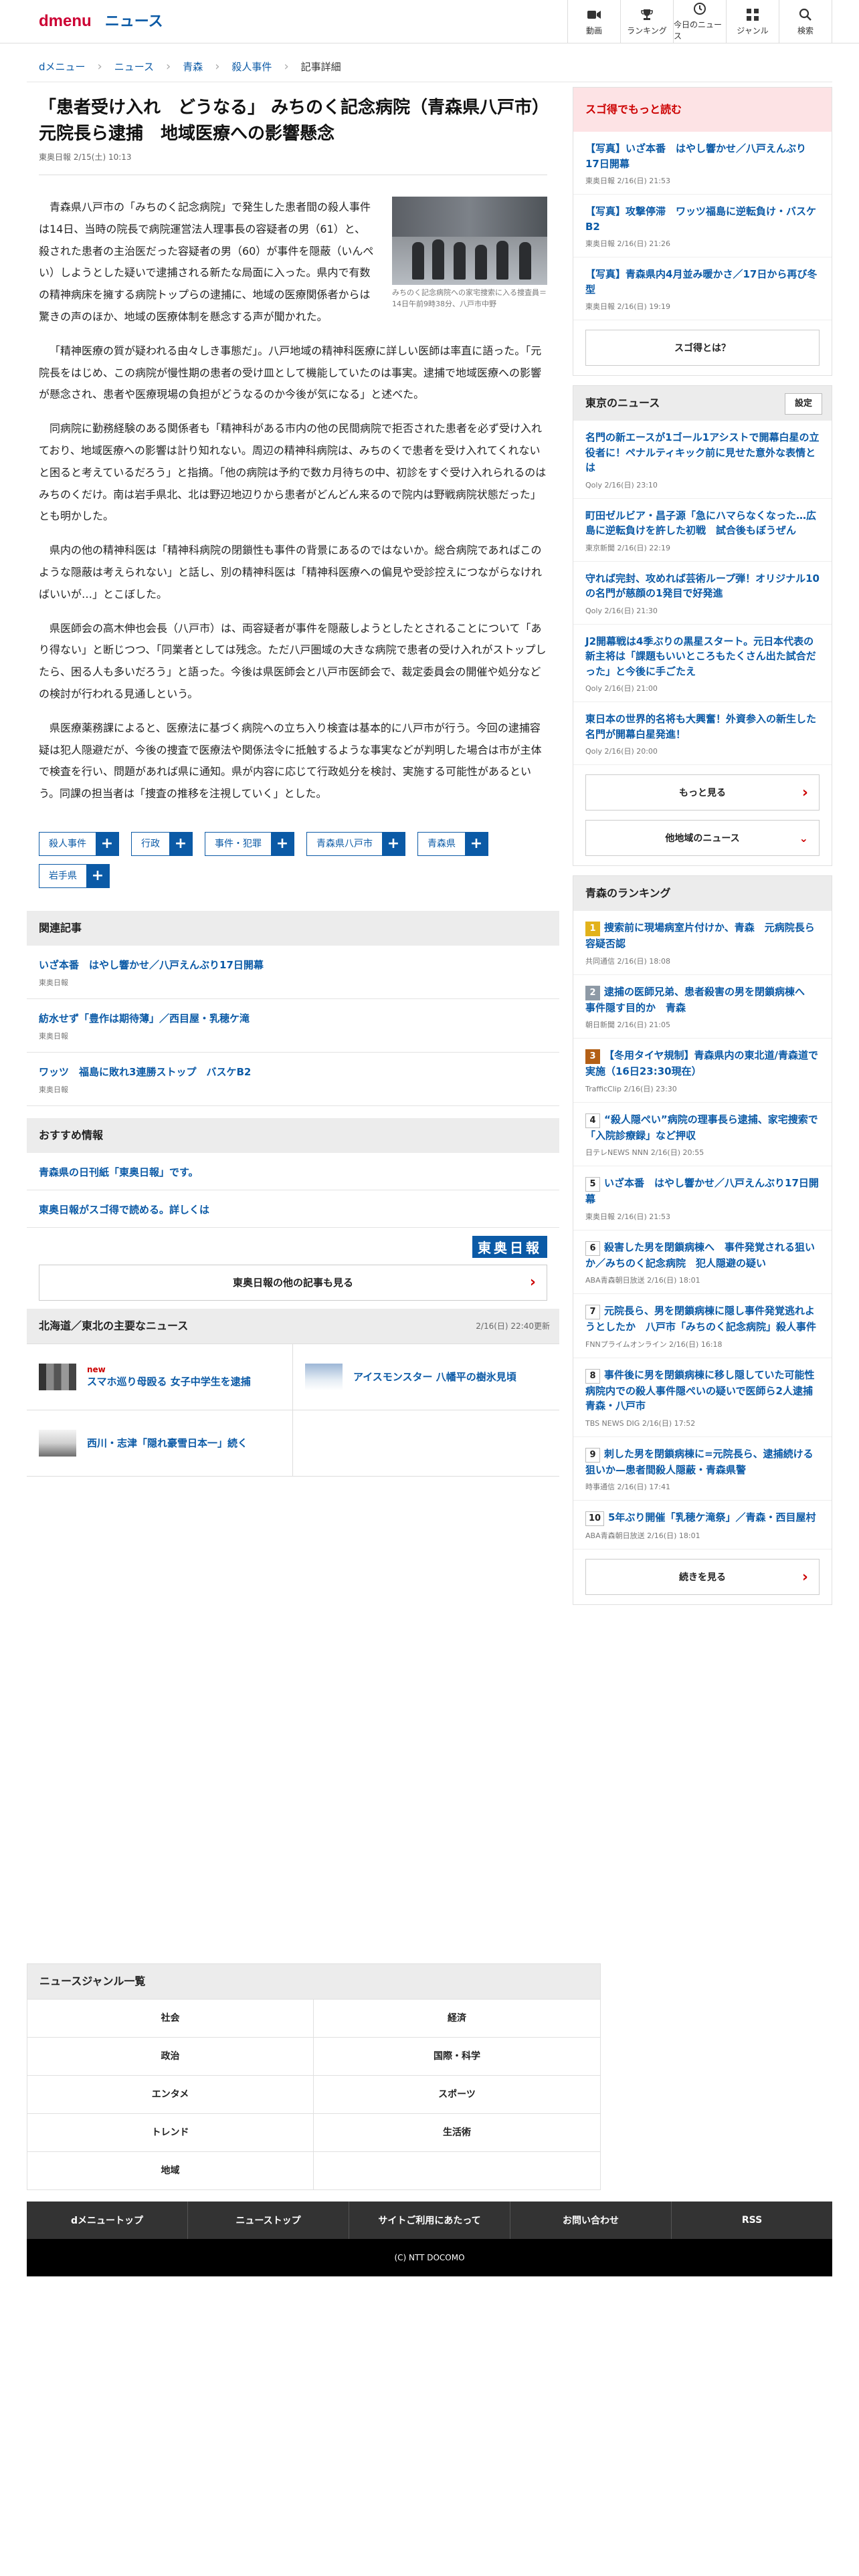 The width and height of the screenshot is (859, 2576). Describe the element at coordinates (703, 727) in the screenshot. I see `tokyo-news-link: 東日本の世界的名将も大興奮！外資参入の新生した名門が開幕白星発進！` at that location.